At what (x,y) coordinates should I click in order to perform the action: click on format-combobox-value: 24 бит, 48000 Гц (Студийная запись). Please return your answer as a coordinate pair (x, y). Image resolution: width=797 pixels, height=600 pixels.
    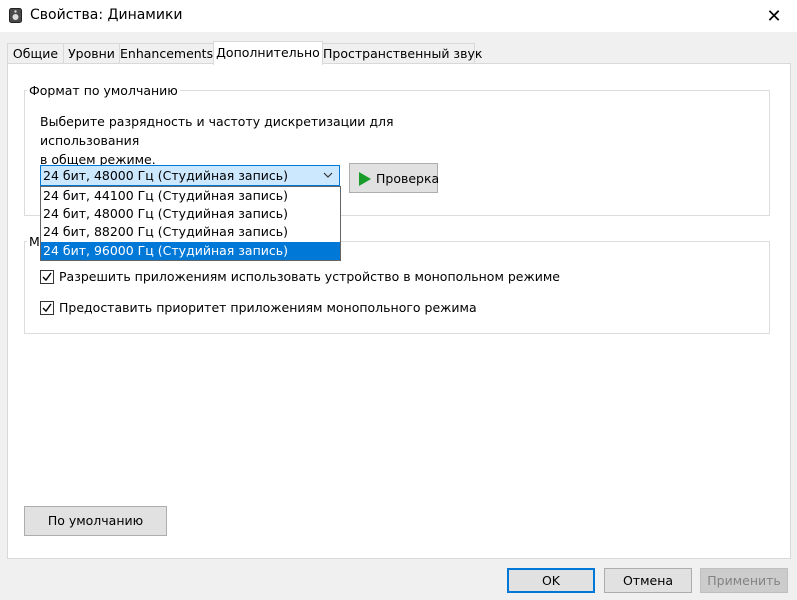
    Looking at the image, I should click on (166, 175).